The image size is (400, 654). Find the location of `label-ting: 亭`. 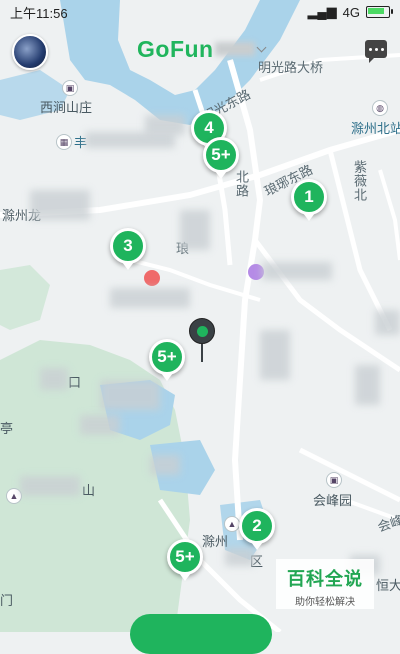

label-ting: 亭 is located at coordinates (7, 428).